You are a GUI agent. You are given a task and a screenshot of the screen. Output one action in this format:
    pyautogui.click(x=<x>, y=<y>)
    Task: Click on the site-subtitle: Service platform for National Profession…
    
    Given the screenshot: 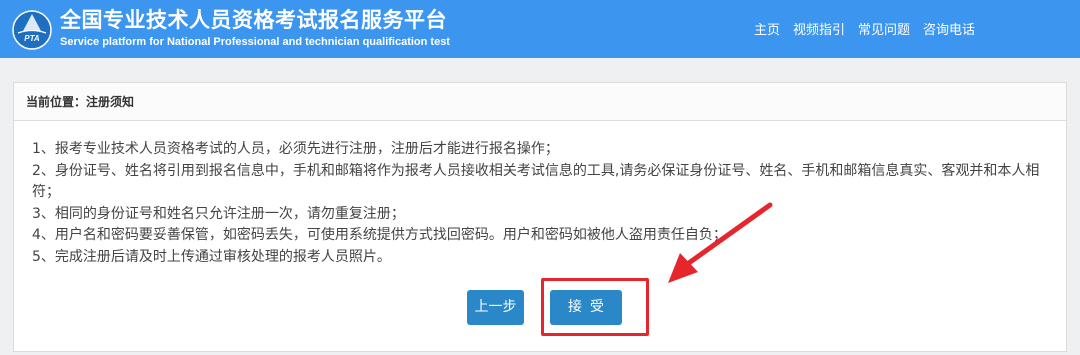 What is the action you would take?
    pyautogui.click(x=255, y=42)
    